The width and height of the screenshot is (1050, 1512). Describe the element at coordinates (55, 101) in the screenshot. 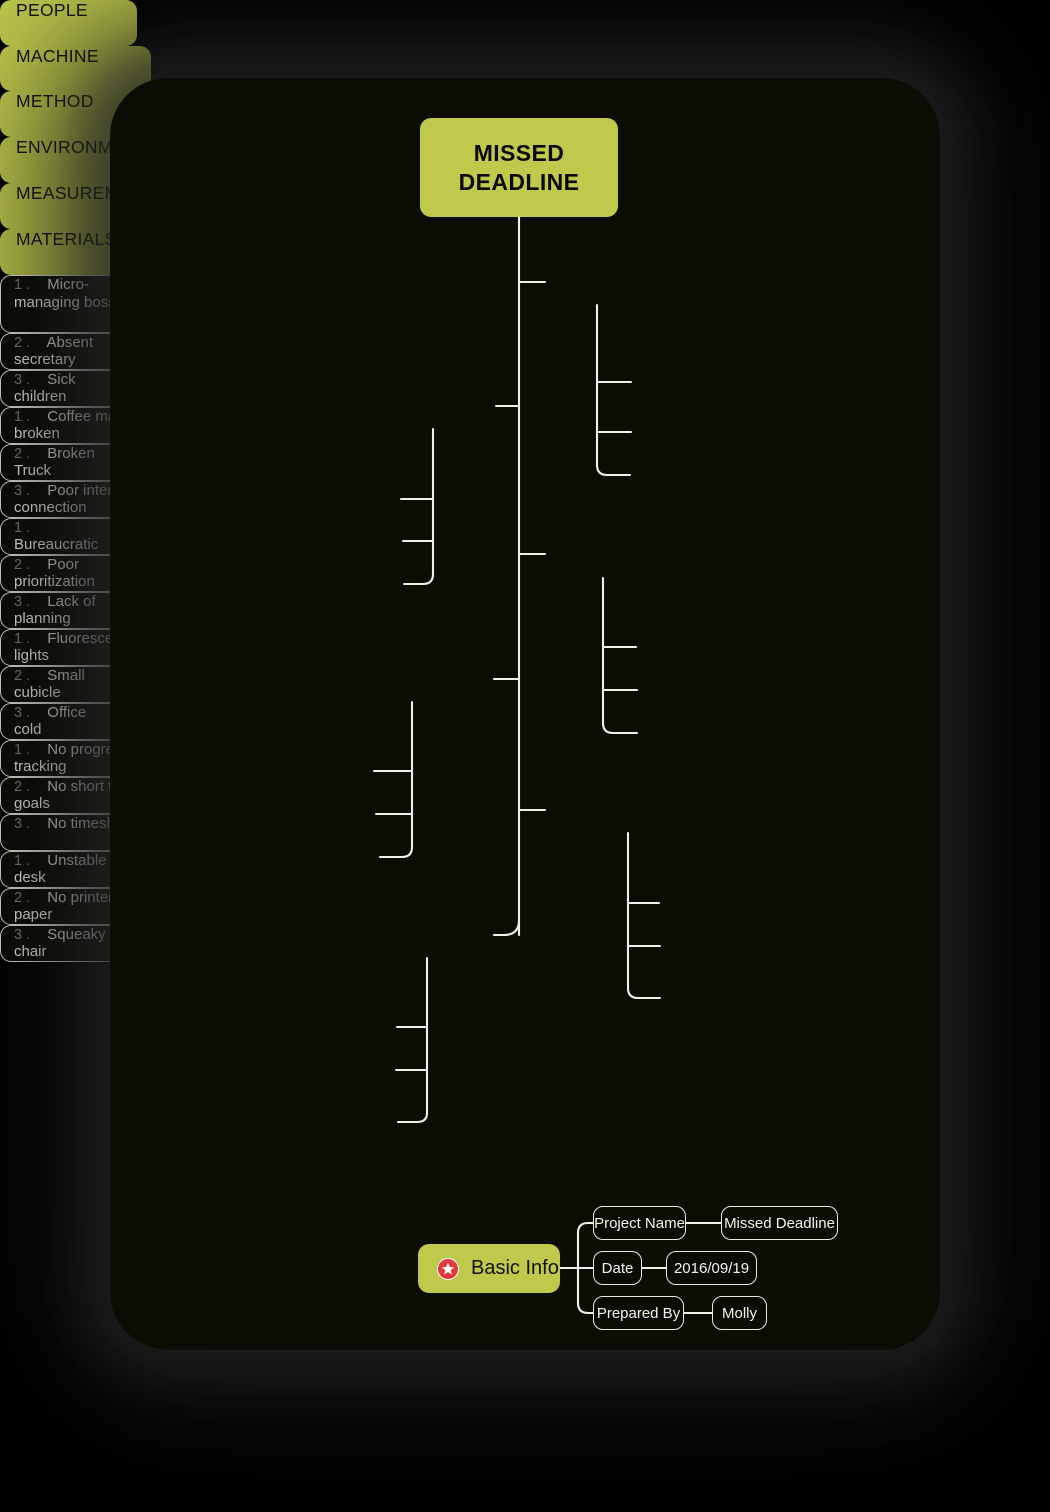

I see `category-label: METHOD` at that location.